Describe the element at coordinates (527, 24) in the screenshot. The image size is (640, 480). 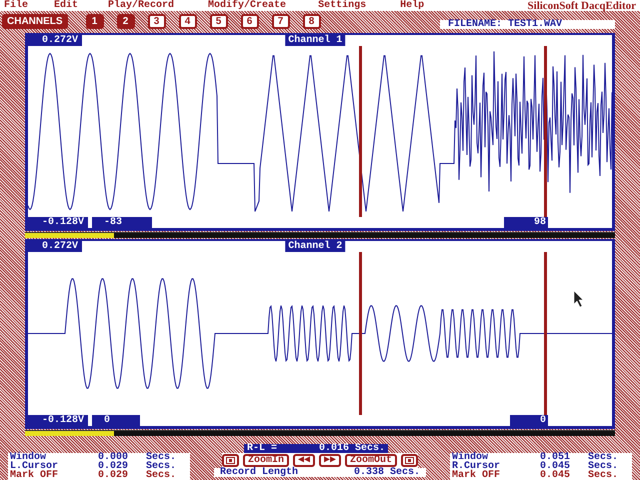
I see `filename-label: FILENAME: TEST1.WAV` at that location.